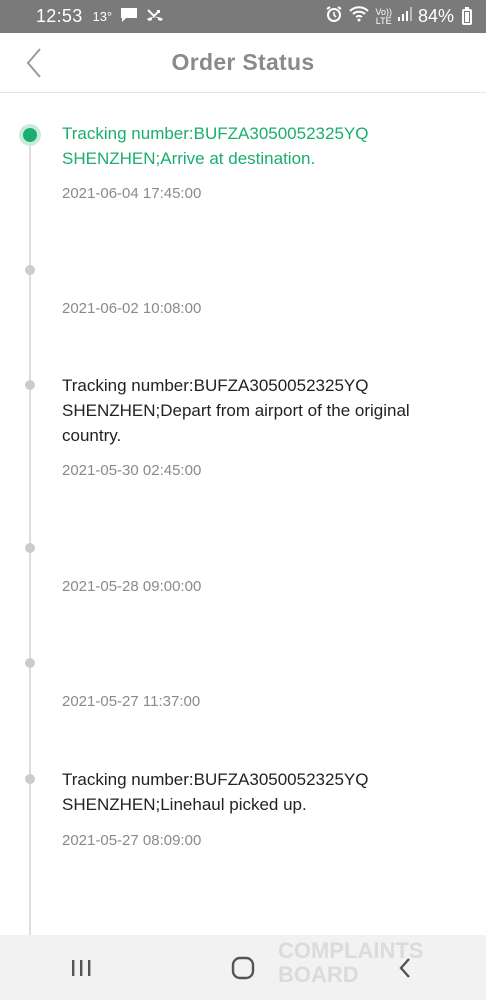  I want to click on home-icon, so click(243, 967).